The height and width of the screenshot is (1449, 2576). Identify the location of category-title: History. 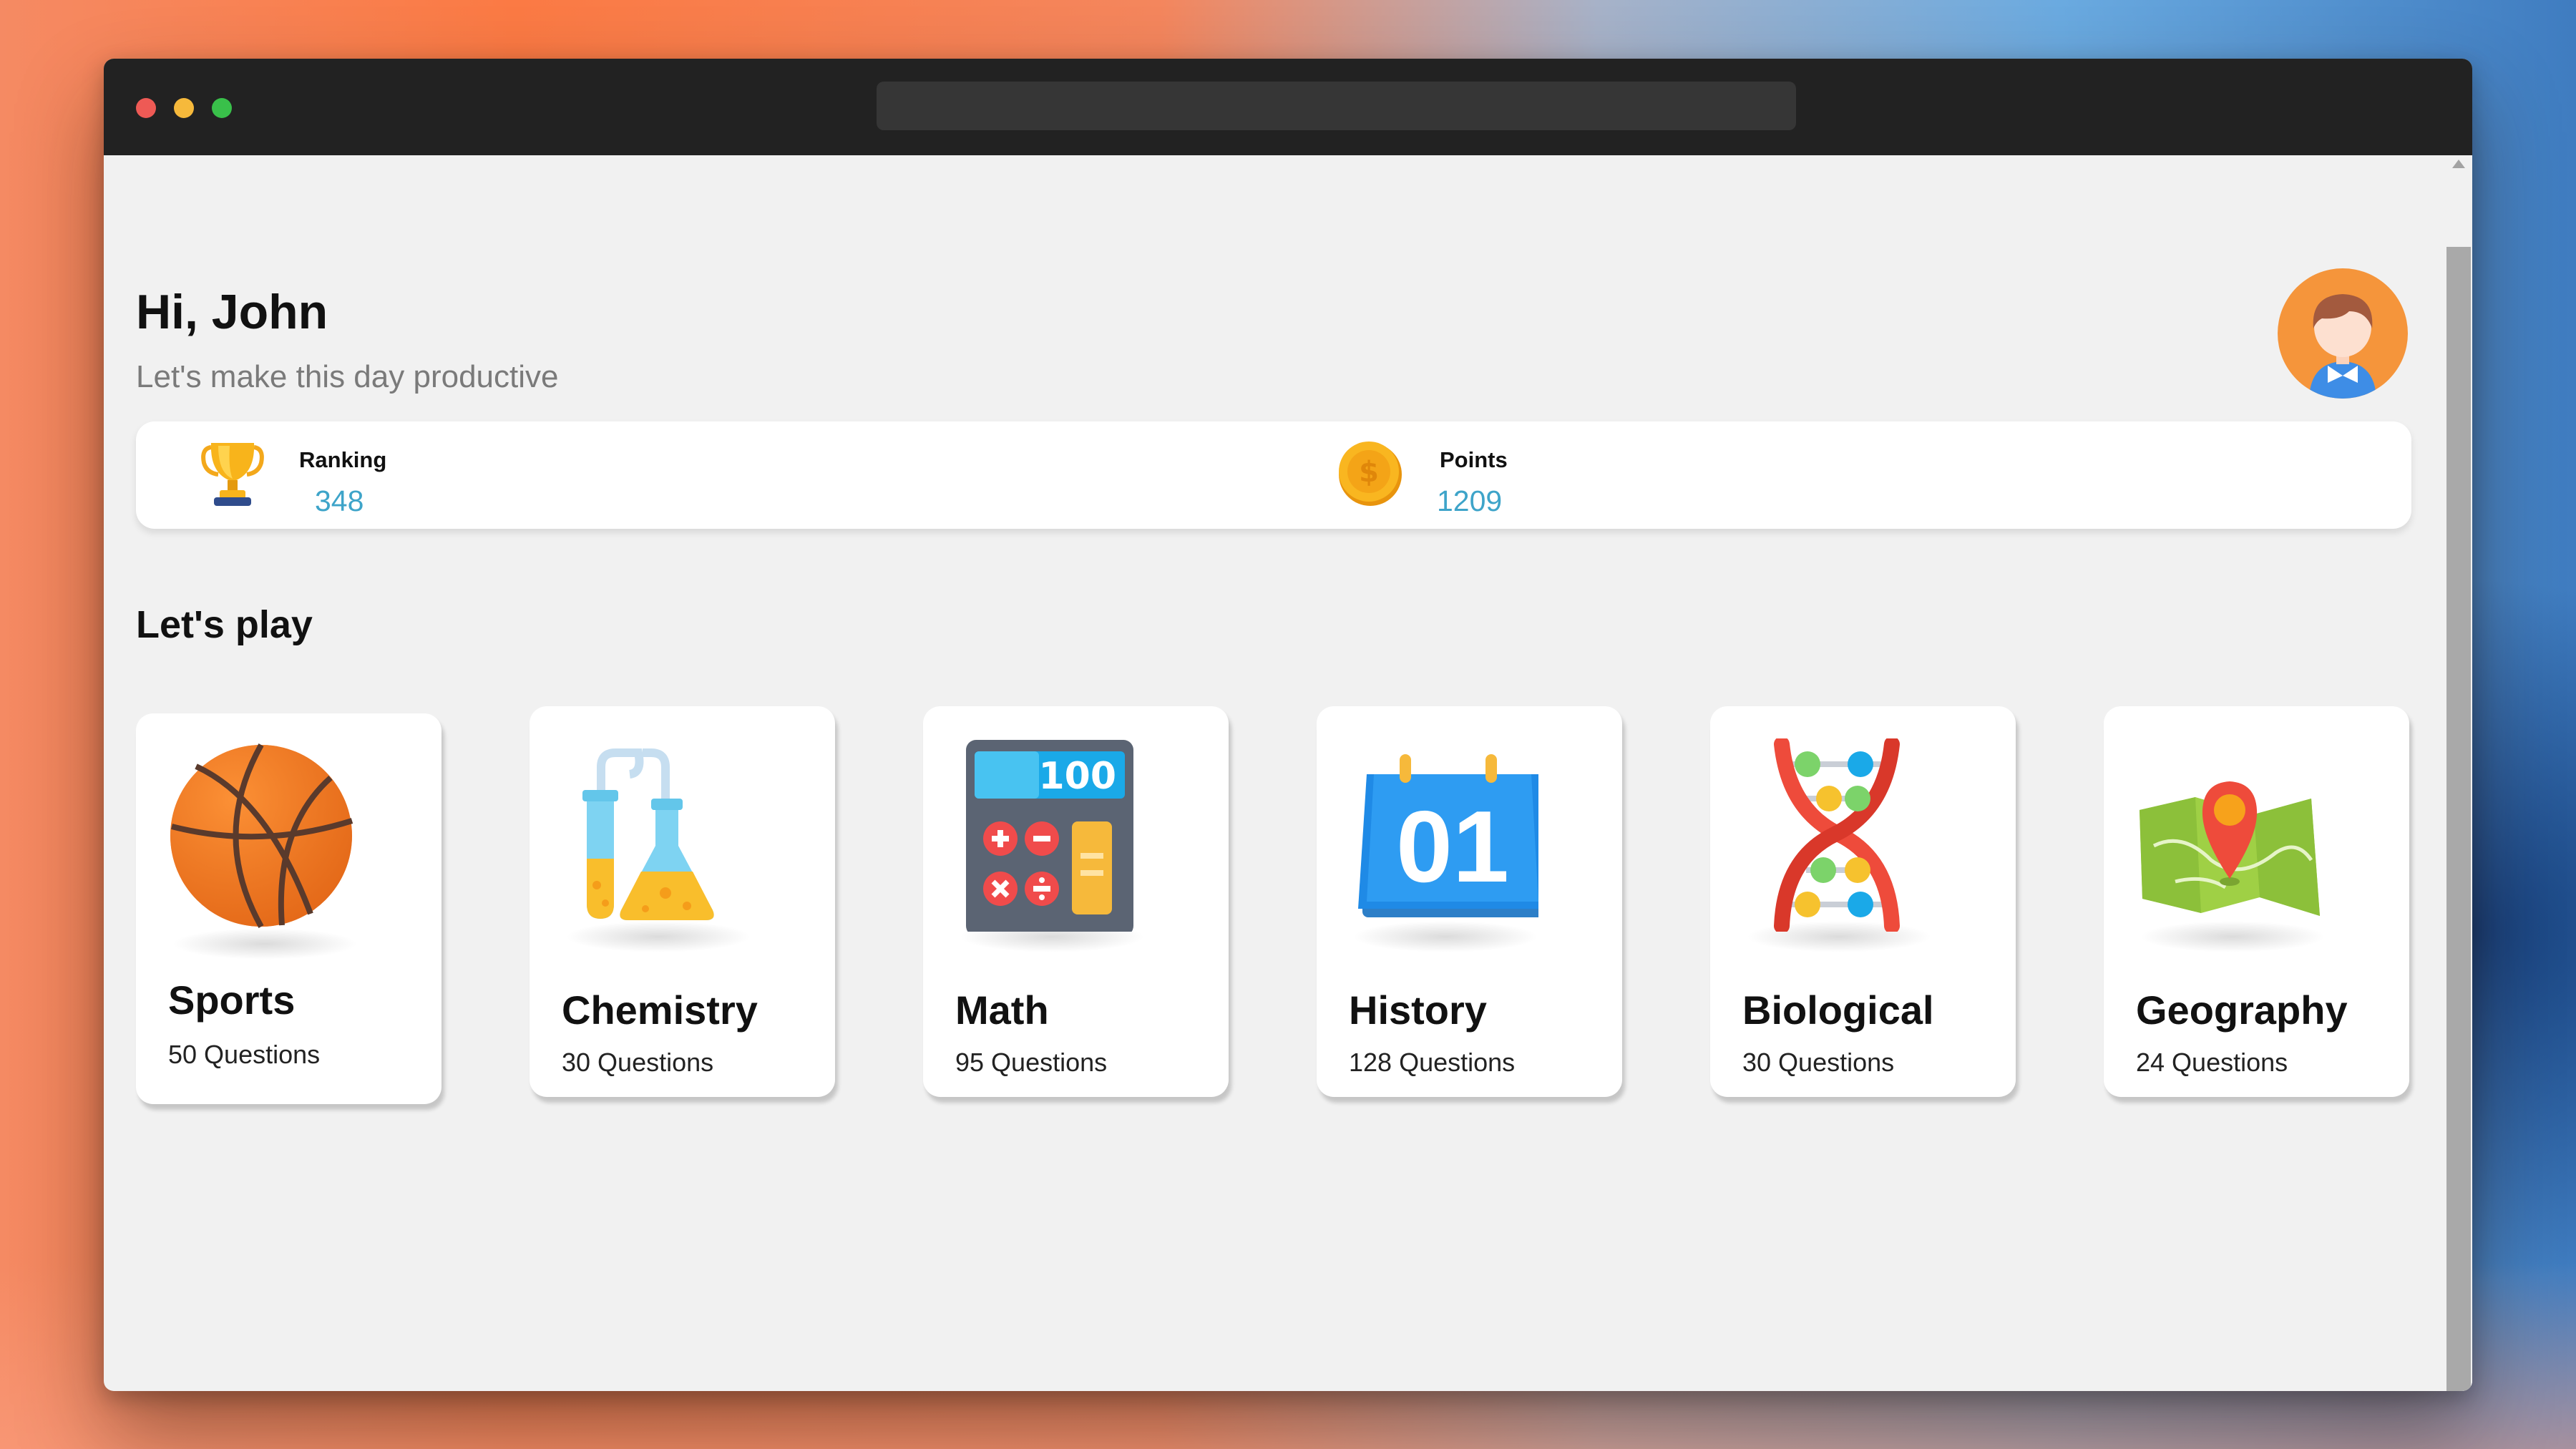
(1418, 1010).